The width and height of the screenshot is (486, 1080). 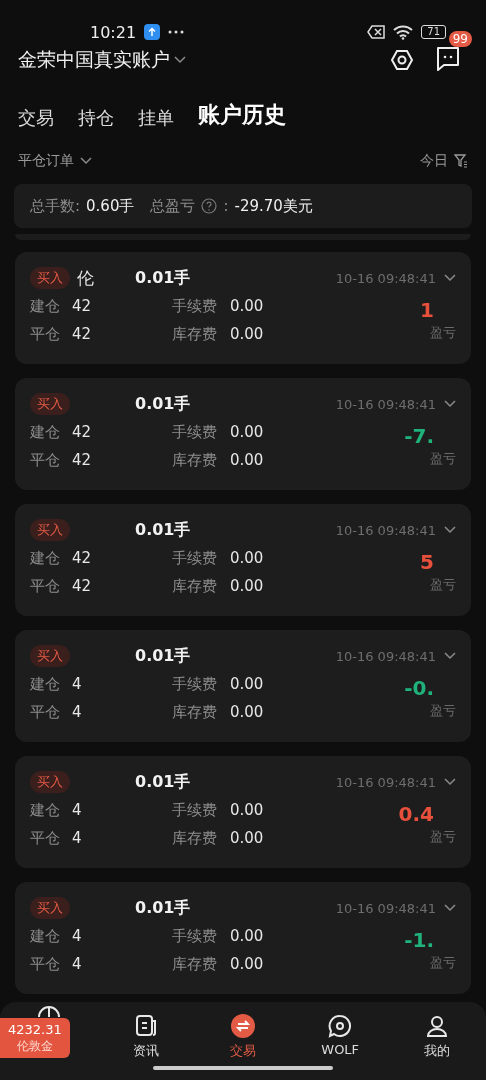 What do you see at coordinates (156, 118) in the screenshot?
I see `tab: 挂单` at bounding box center [156, 118].